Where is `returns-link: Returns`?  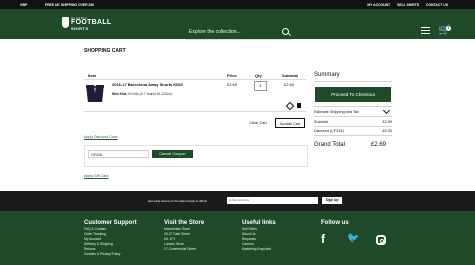 returns-link: Returns is located at coordinates (110, 249).